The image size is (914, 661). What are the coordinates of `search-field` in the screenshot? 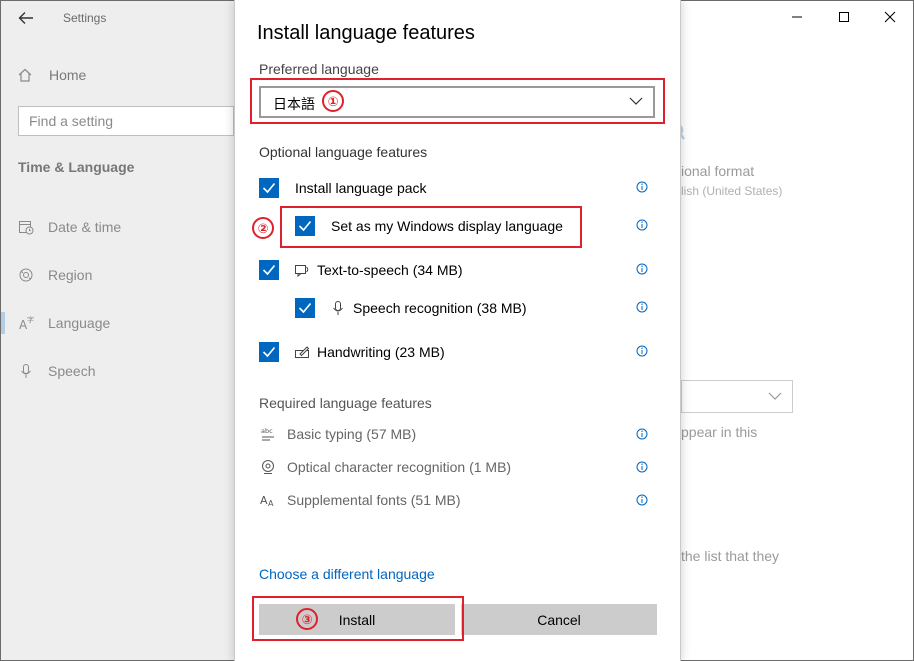 It's located at (126, 121).